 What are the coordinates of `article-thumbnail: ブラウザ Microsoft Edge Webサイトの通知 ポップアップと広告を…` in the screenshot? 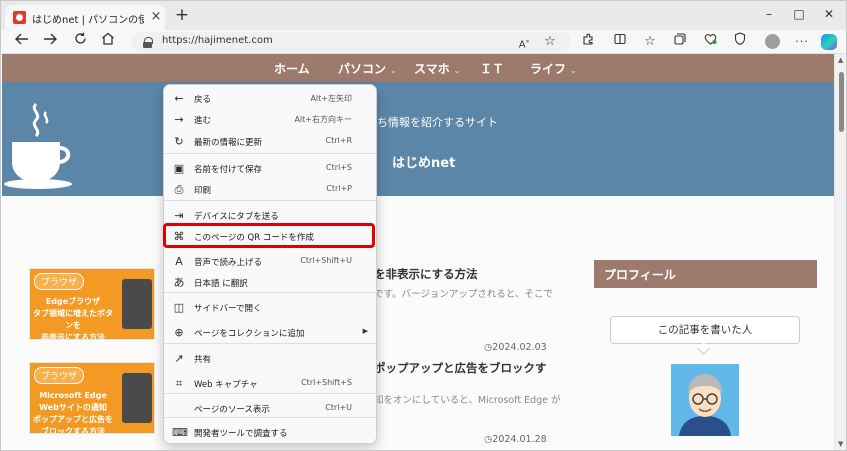 It's located at (92, 398).